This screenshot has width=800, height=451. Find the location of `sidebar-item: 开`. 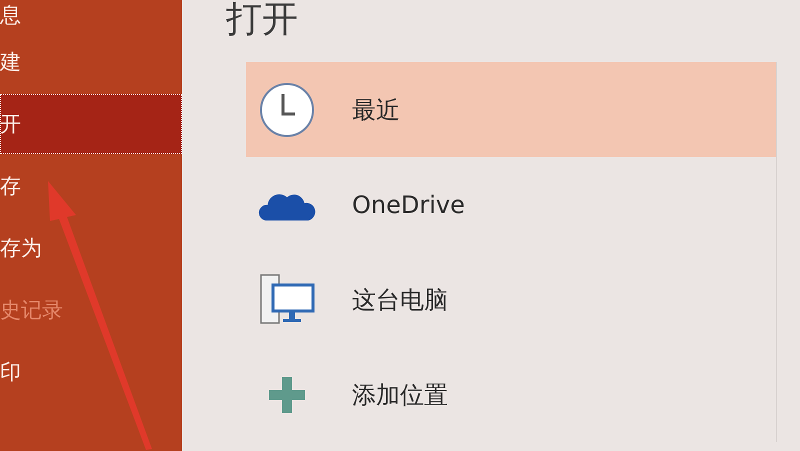

sidebar-item: 开 is located at coordinates (91, 124).